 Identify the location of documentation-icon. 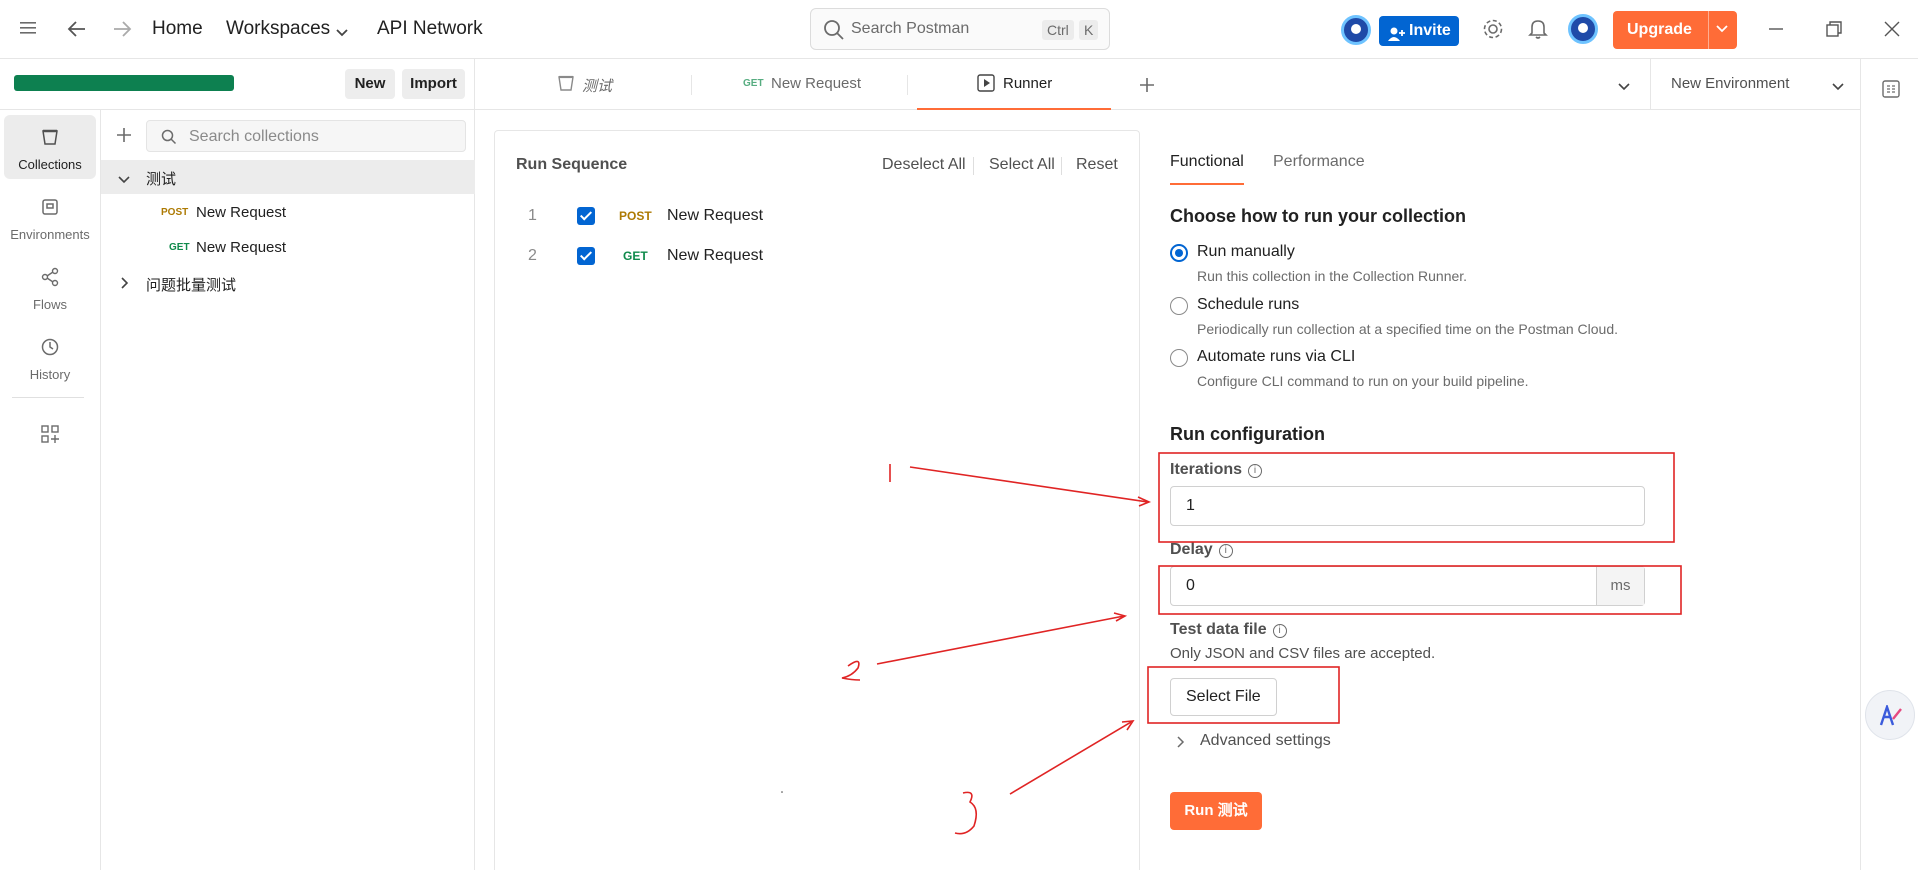
(1891, 90).